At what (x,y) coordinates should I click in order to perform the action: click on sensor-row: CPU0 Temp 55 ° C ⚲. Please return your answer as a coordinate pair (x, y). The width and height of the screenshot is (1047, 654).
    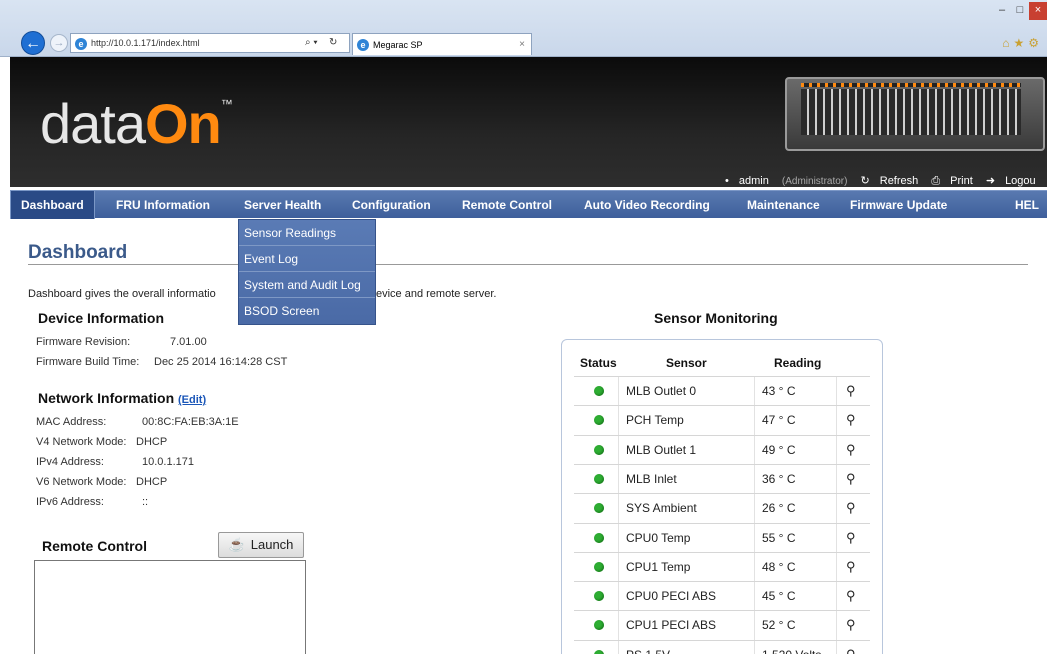
    Looking at the image, I should click on (722, 537).